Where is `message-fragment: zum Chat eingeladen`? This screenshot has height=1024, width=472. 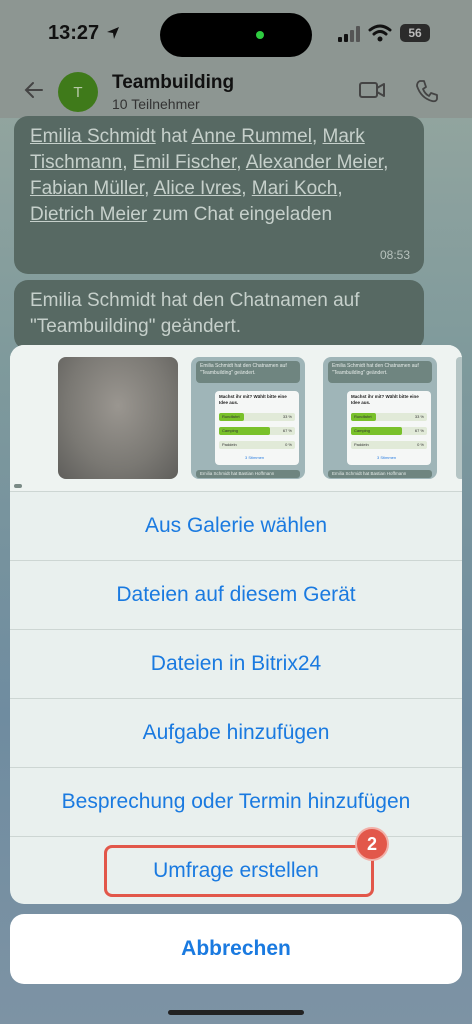 message-fragment: zum Chat eingeladen is located at coordinates (240, 214).